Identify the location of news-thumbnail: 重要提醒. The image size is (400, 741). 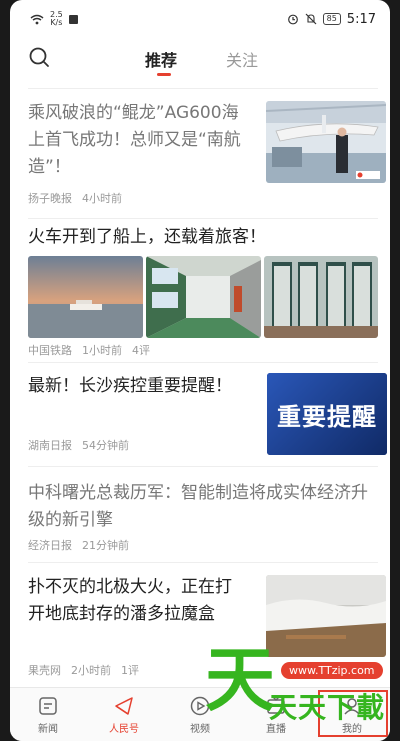
(327, 414).